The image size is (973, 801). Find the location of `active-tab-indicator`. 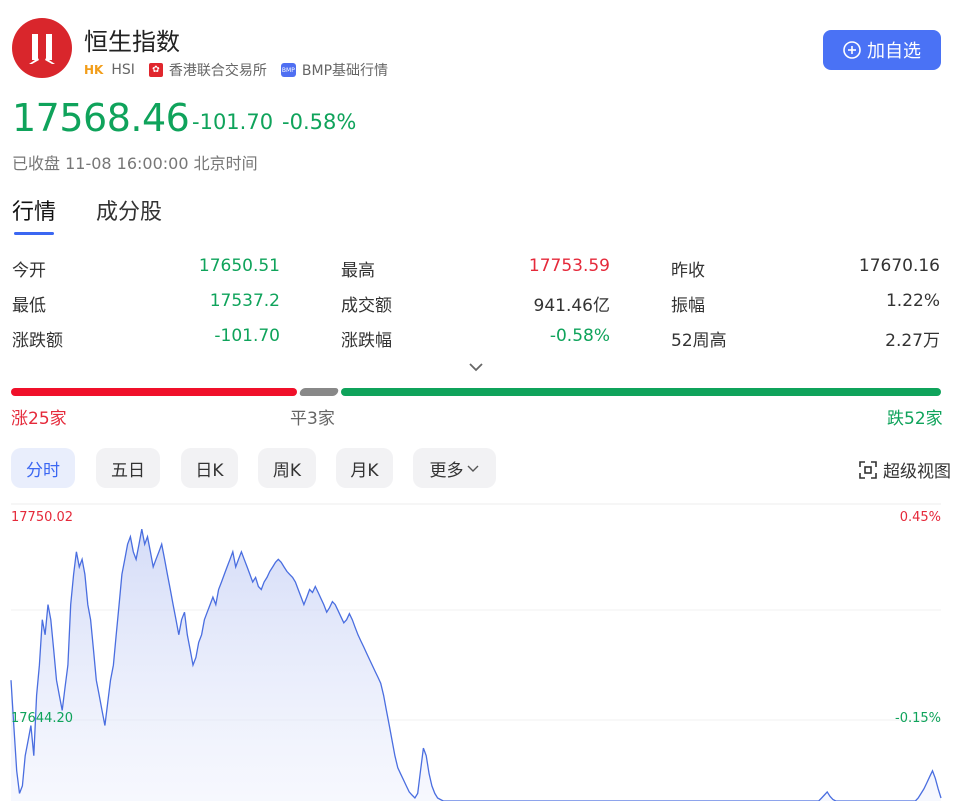

active-tab-indicator is located at coordinates (34, 233).